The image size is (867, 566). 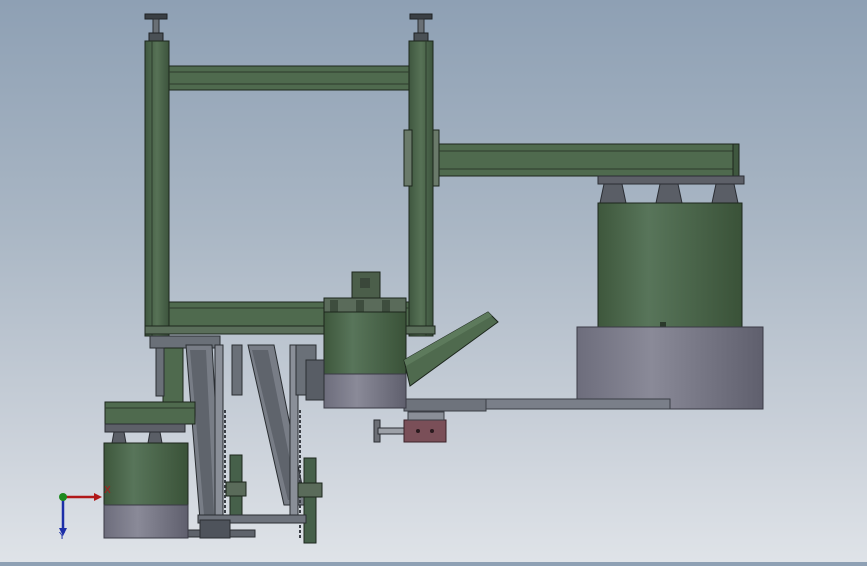 I want to click on x-axis-label: X, so click(x=107, y=490).